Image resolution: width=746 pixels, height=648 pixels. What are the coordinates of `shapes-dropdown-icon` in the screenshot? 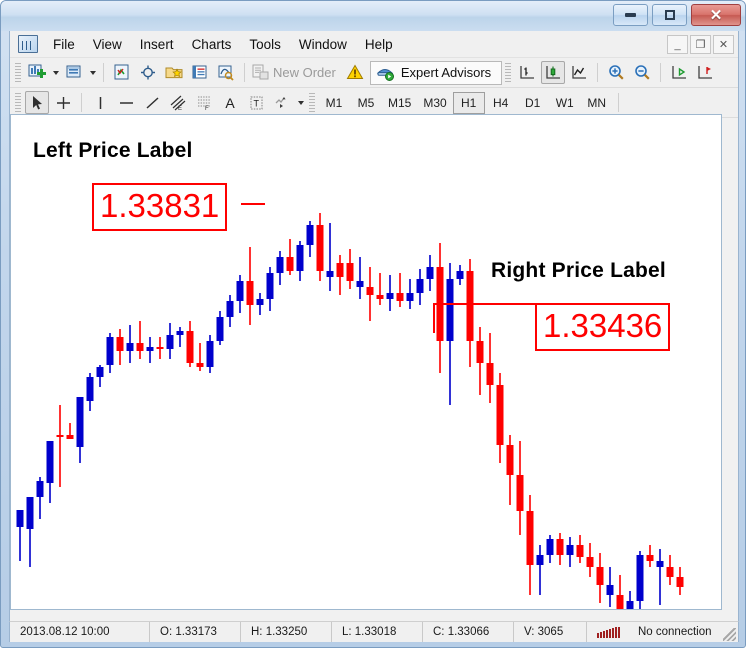 It's located at (300, 102).